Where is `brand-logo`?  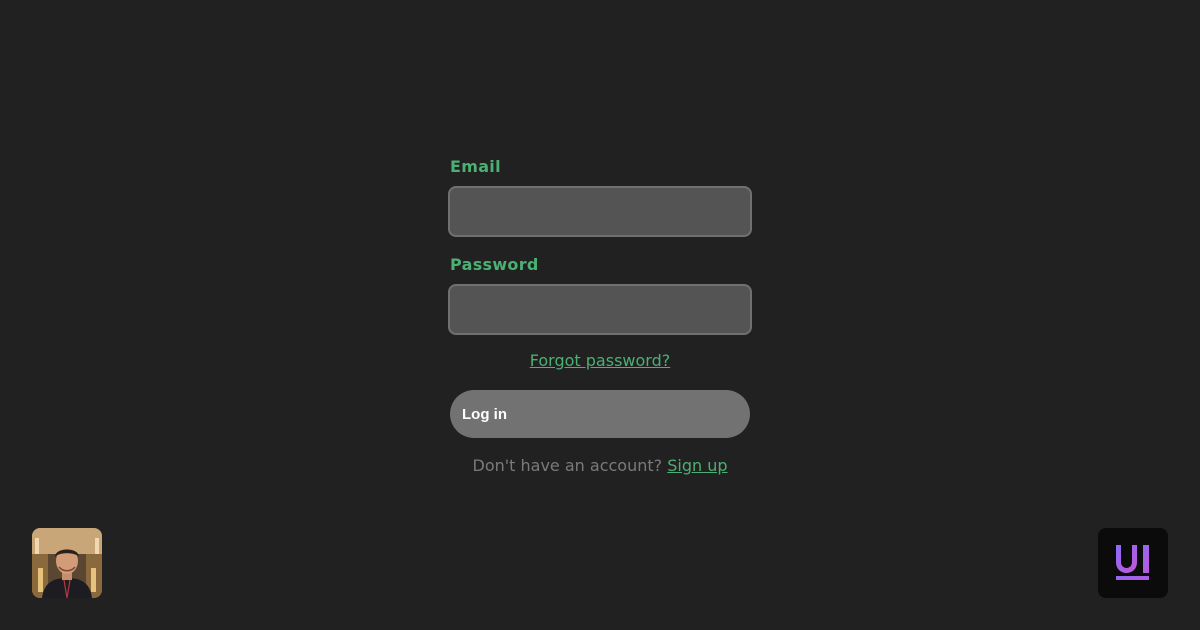
brand-logo is located at coordinates (1133, 563).